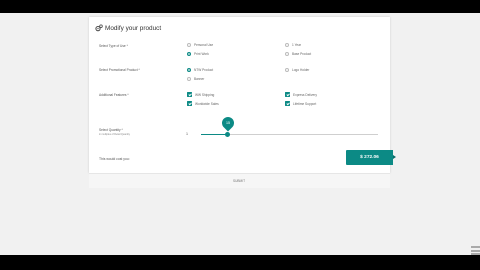 Image resolution: width=480 pixels, height=270 pixels. What do you see at coordinates (111, 130) in the screenshot?
I see `quantity-label: Select Quantity *` at bounding box center [111, 130].